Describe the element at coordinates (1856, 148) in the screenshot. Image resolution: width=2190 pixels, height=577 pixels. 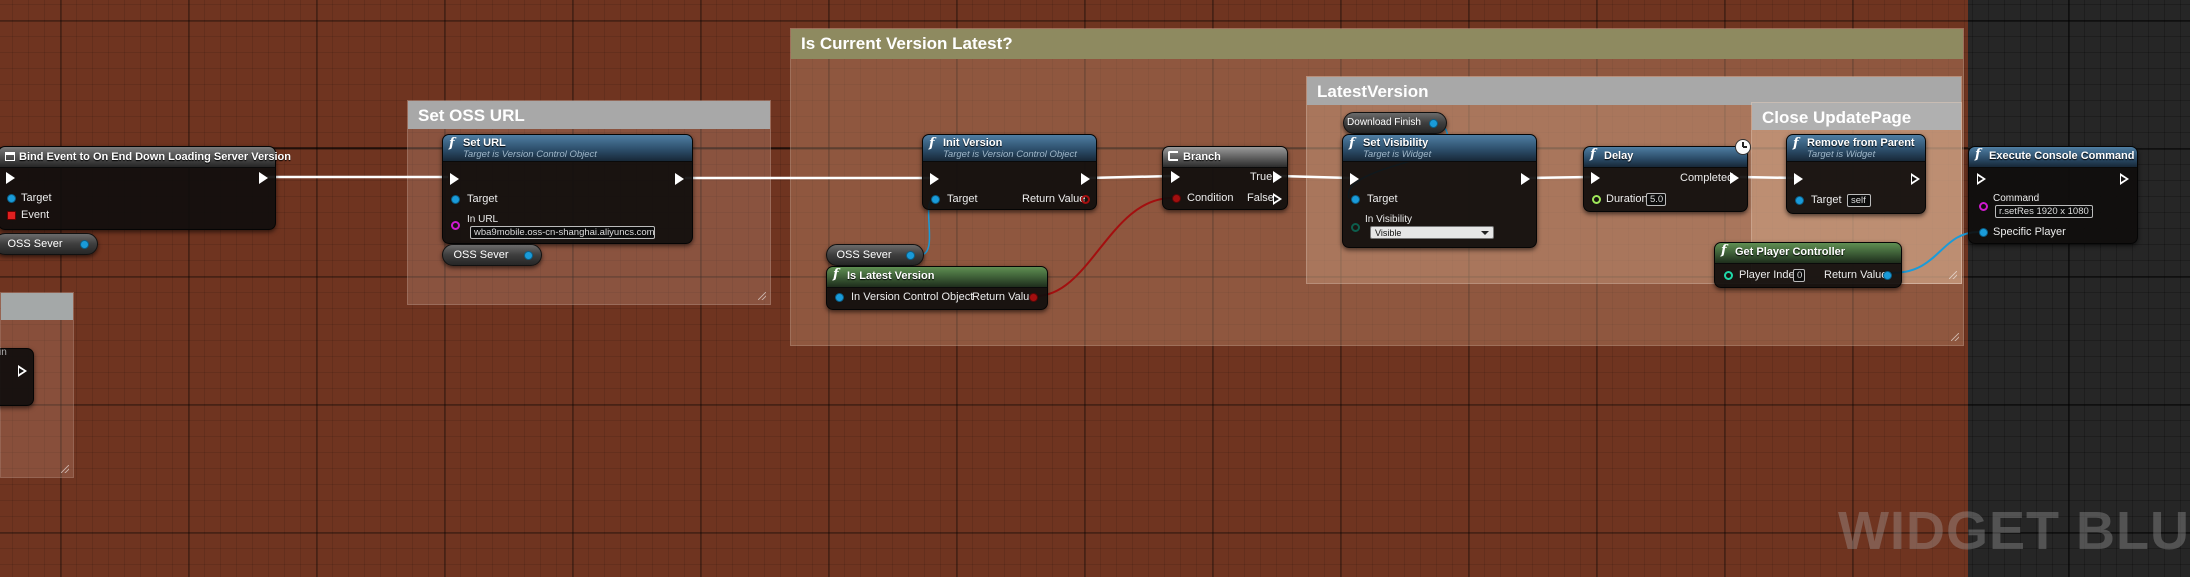
I see `remove-from-parent-header: f Remove from Parent Target is Widget` at that location.